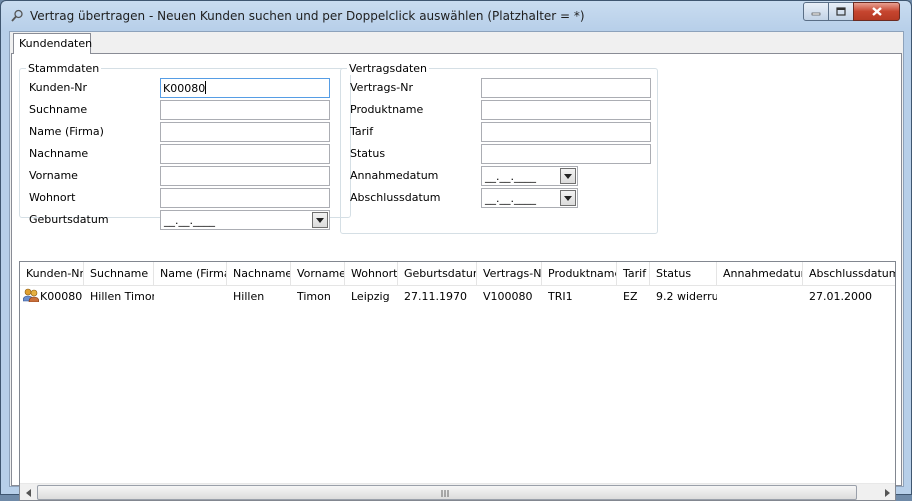 This screenshot has width=912, height=501. Describe the element at coordinates (119, 274) in the screenshot. I see `column-header: Suchname` at that location.